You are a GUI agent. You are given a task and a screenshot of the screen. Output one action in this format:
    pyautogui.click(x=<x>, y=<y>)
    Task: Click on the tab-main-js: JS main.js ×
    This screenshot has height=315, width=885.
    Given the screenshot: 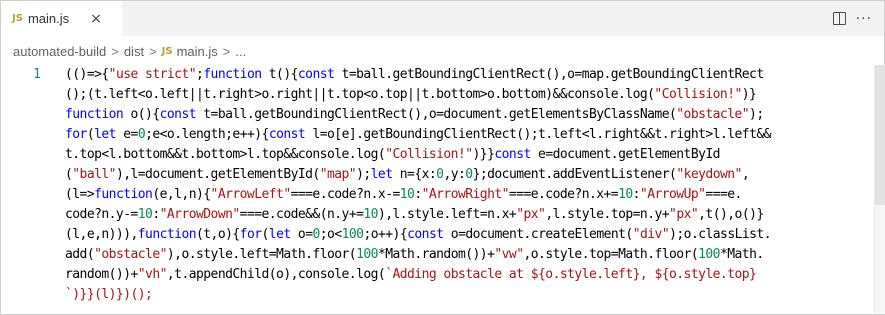 What is the action you would take?
    pyautogui.click(x=61, y=18)
    